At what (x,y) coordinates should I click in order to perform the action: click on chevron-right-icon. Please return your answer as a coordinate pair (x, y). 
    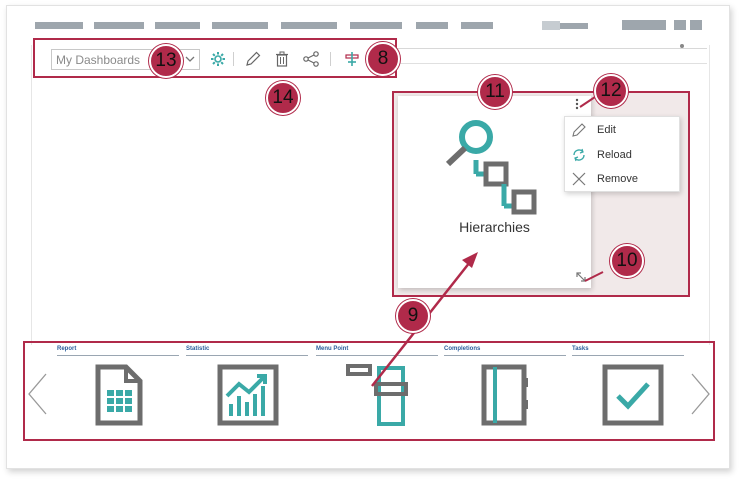
    Looking at the image, I should click on (700, 394).